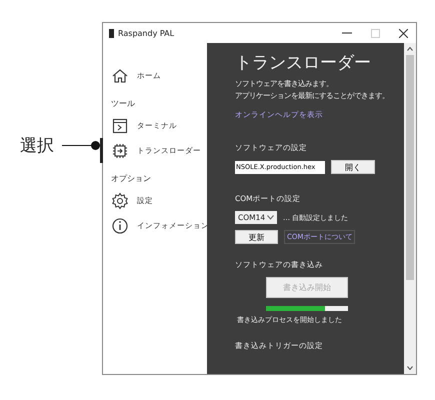 The height and width of the screenshot is (400, 435). Describe the element at coordinates (120, 75) in the screenshot. I see `home-icon` at that location.